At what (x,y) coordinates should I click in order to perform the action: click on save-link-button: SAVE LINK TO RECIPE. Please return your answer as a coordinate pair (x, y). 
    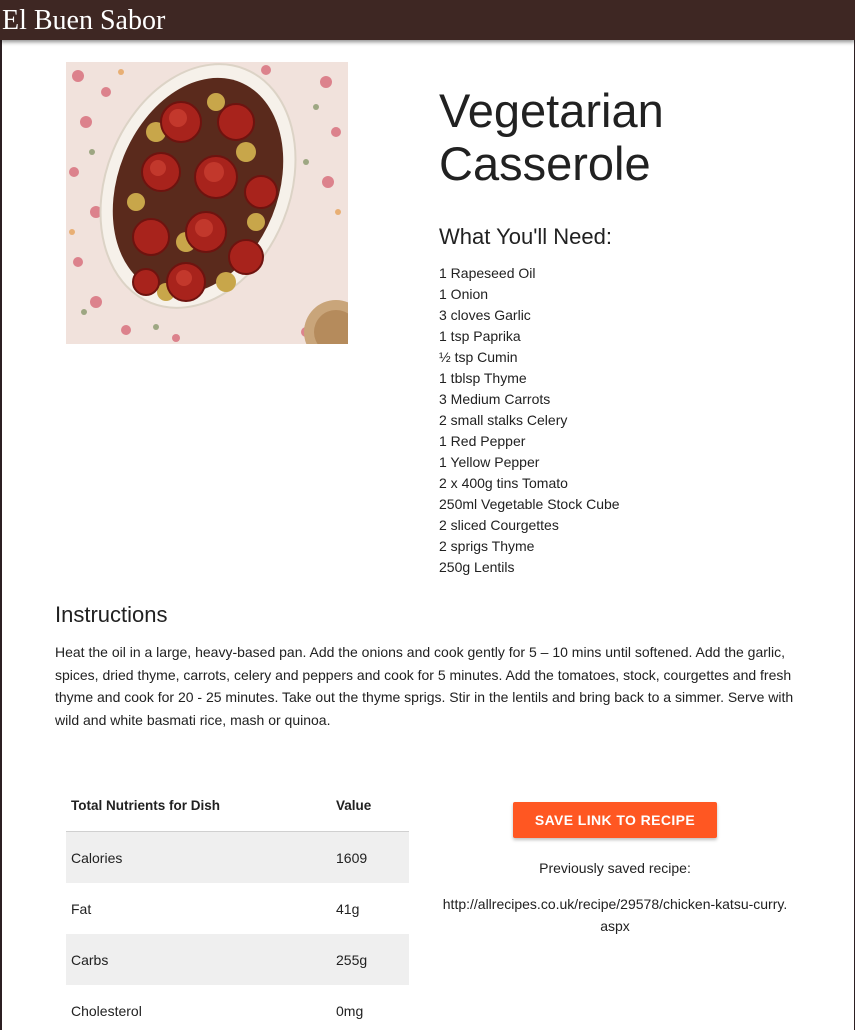
    Looking at the image, I should click on (615, 820).